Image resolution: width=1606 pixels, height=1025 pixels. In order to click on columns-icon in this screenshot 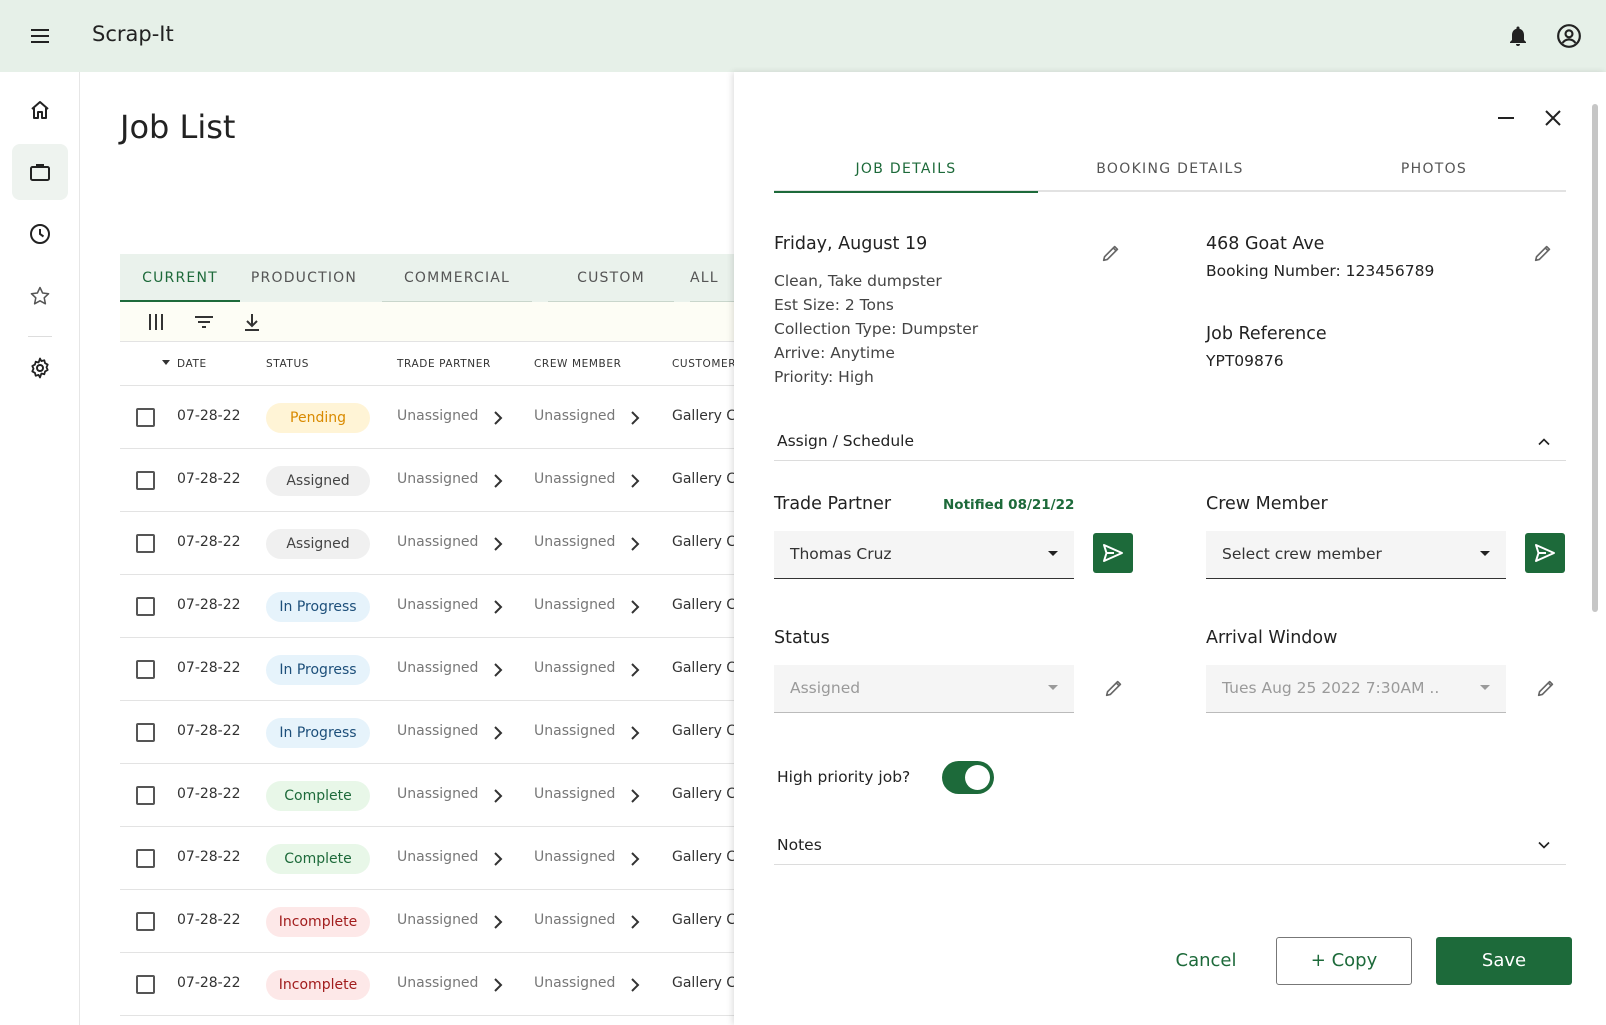, I will do `click(156, 322)`.